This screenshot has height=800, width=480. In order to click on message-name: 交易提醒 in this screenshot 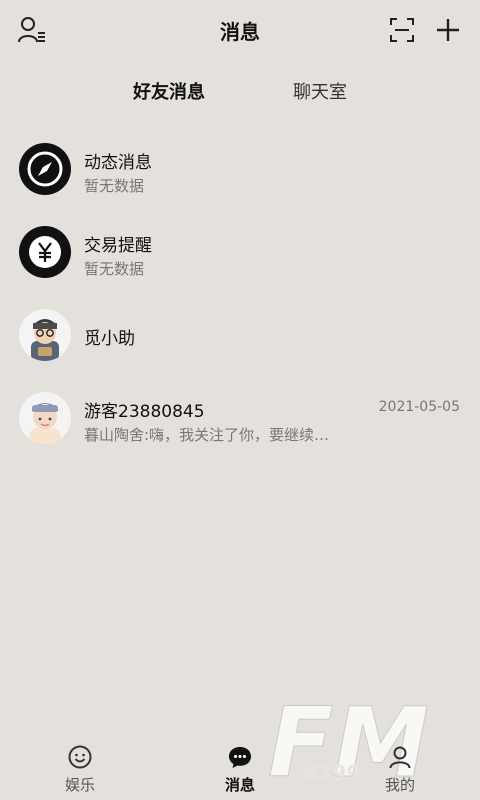, I will do `click(118, 246)`.